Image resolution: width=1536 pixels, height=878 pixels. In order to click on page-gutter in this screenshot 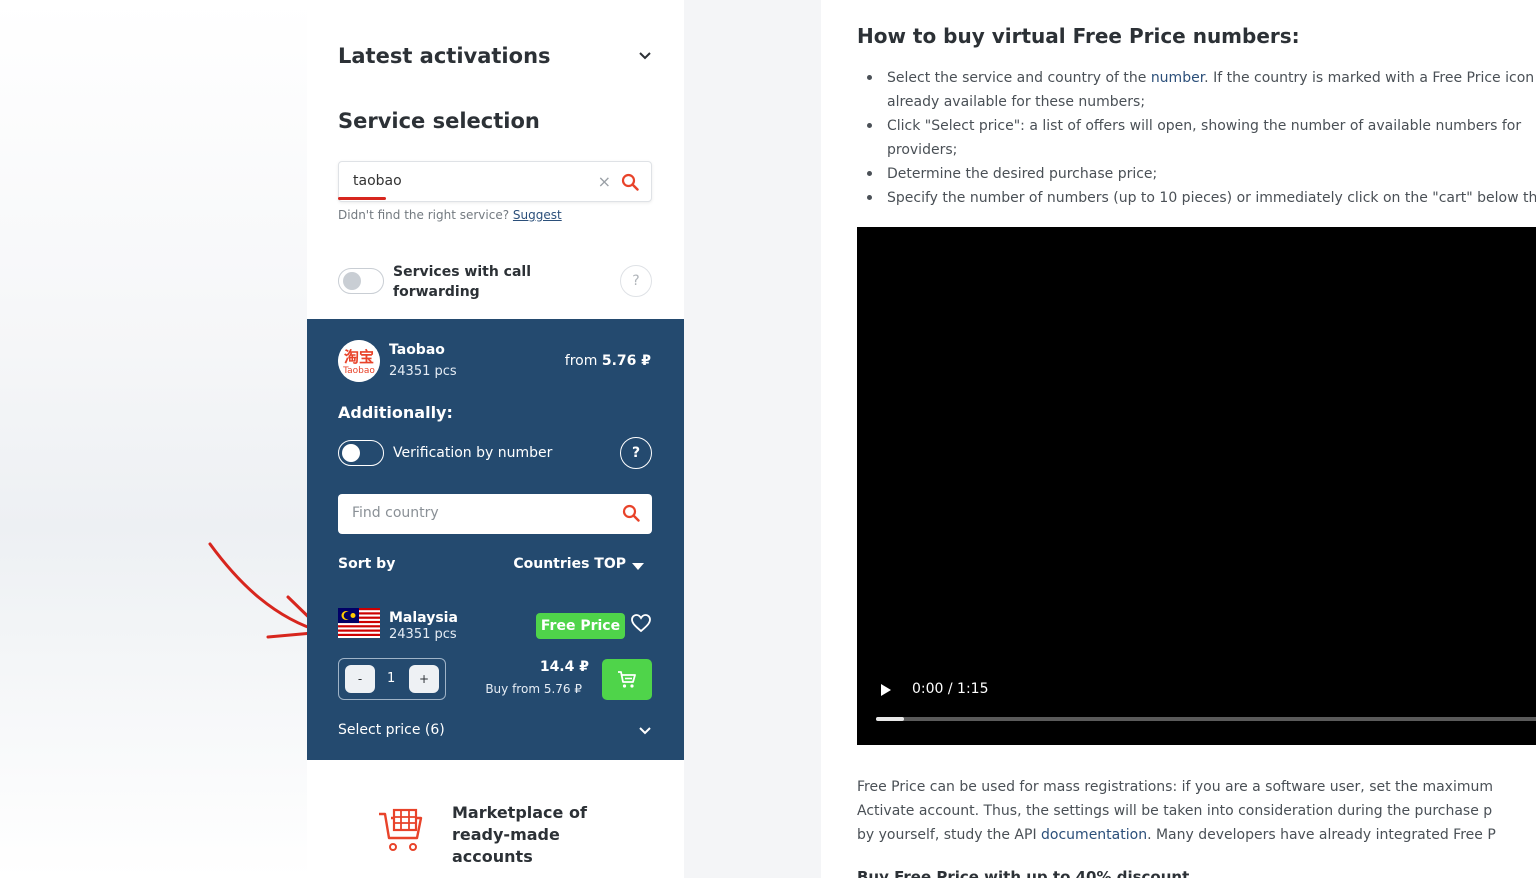, I will do `click(752, 439)`.